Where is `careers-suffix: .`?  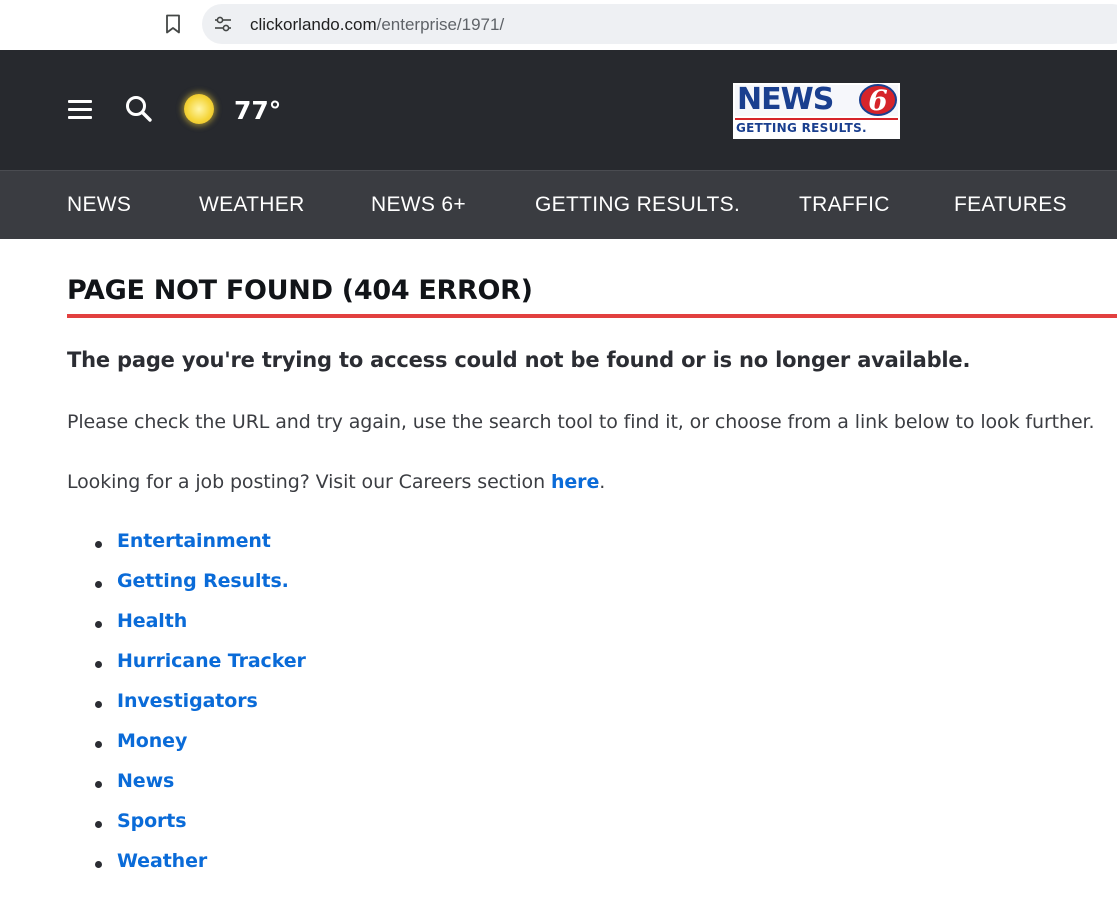
careers-suffix: . is located at coordinates (602, 482).